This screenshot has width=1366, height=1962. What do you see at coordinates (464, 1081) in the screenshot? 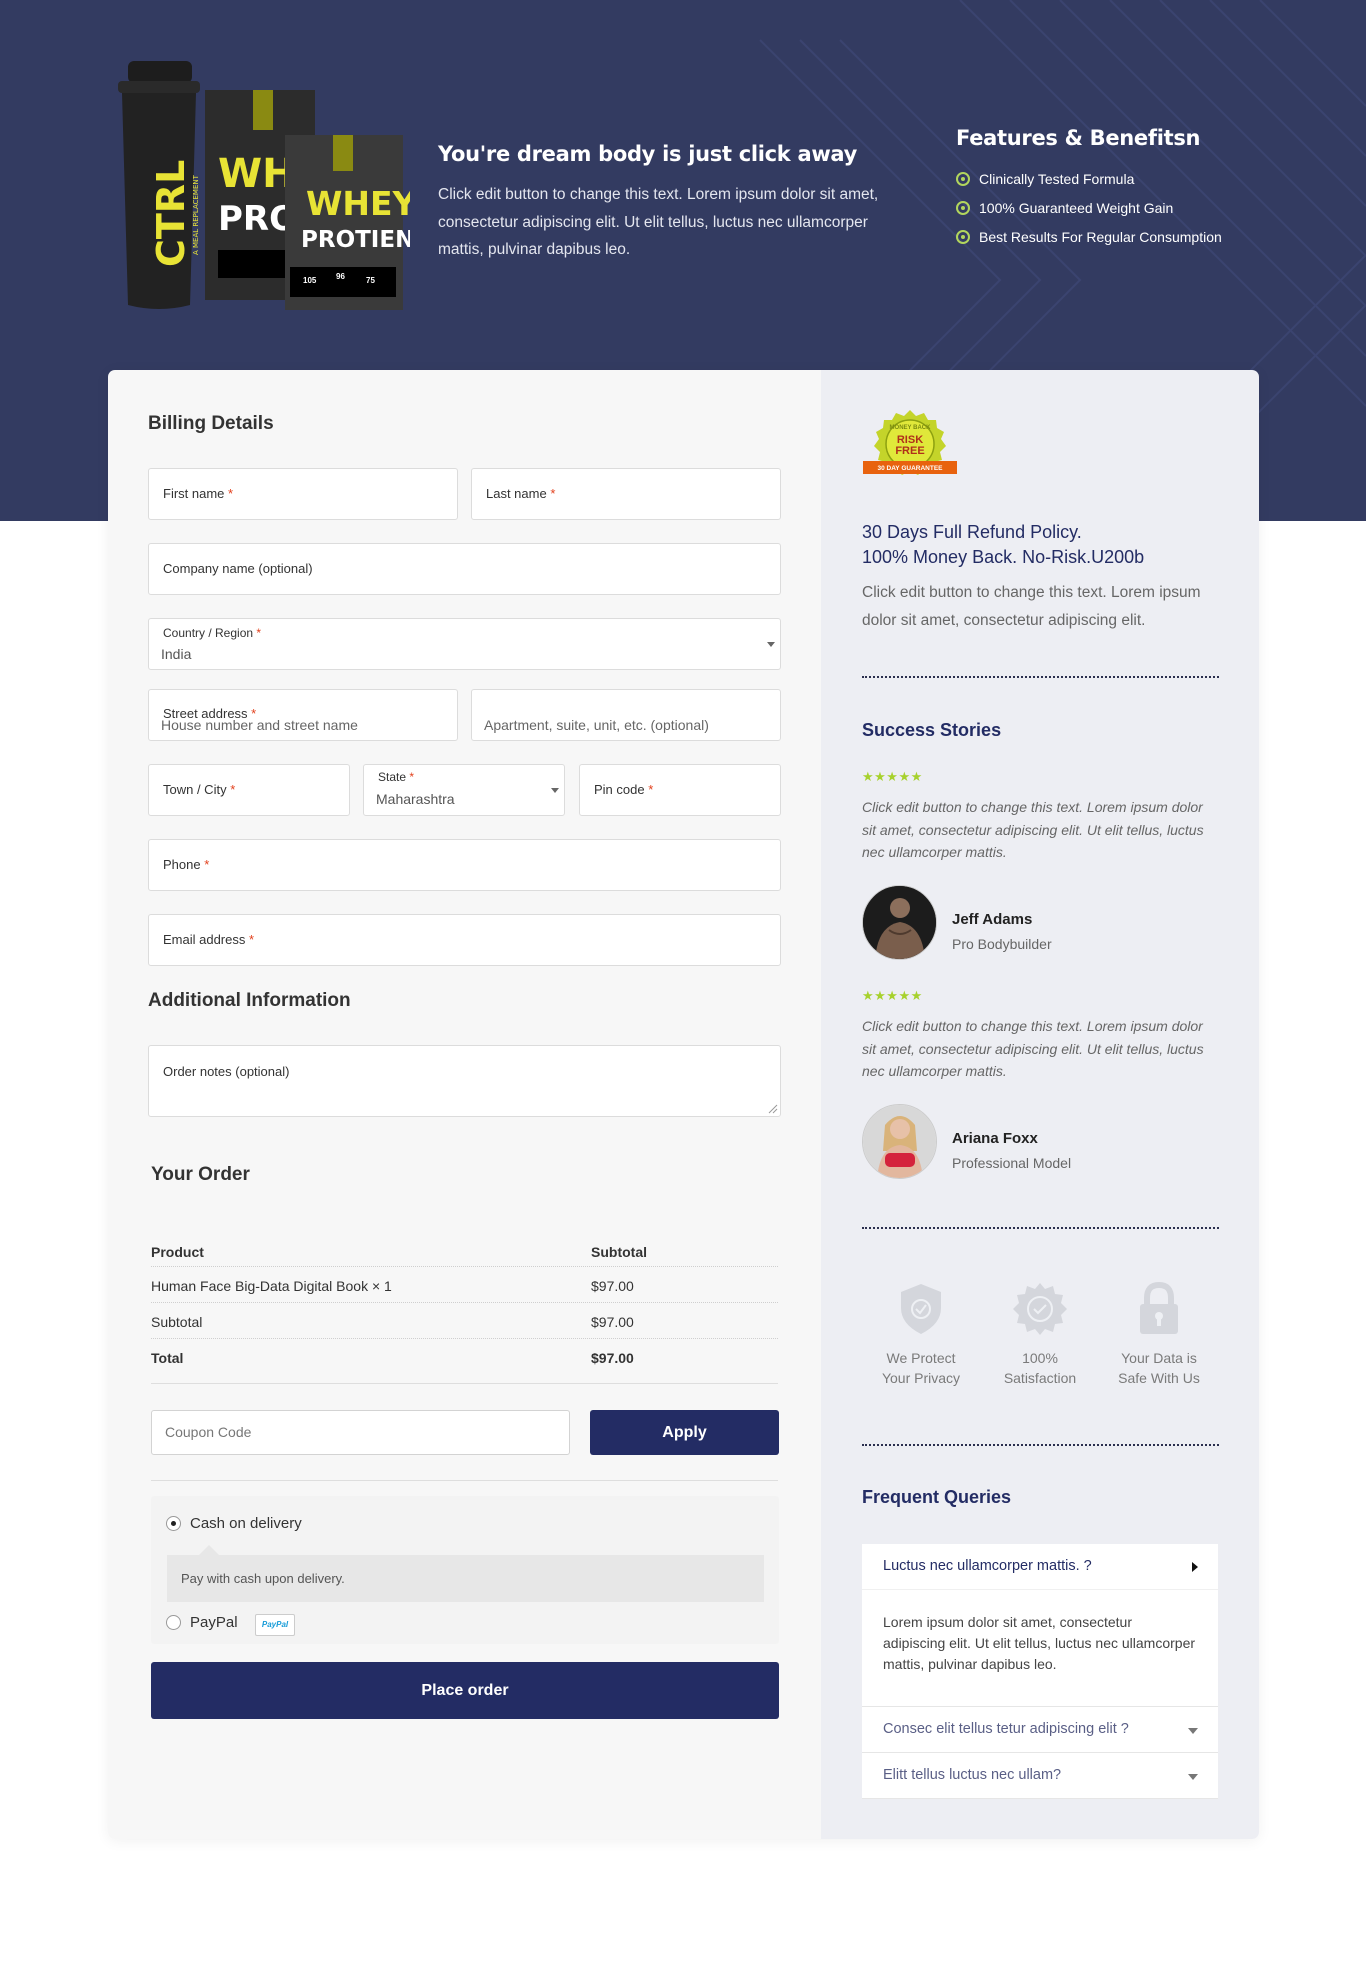
I see `order-notes-field: Order notes (optional)` at bounding box center [464, 1081].